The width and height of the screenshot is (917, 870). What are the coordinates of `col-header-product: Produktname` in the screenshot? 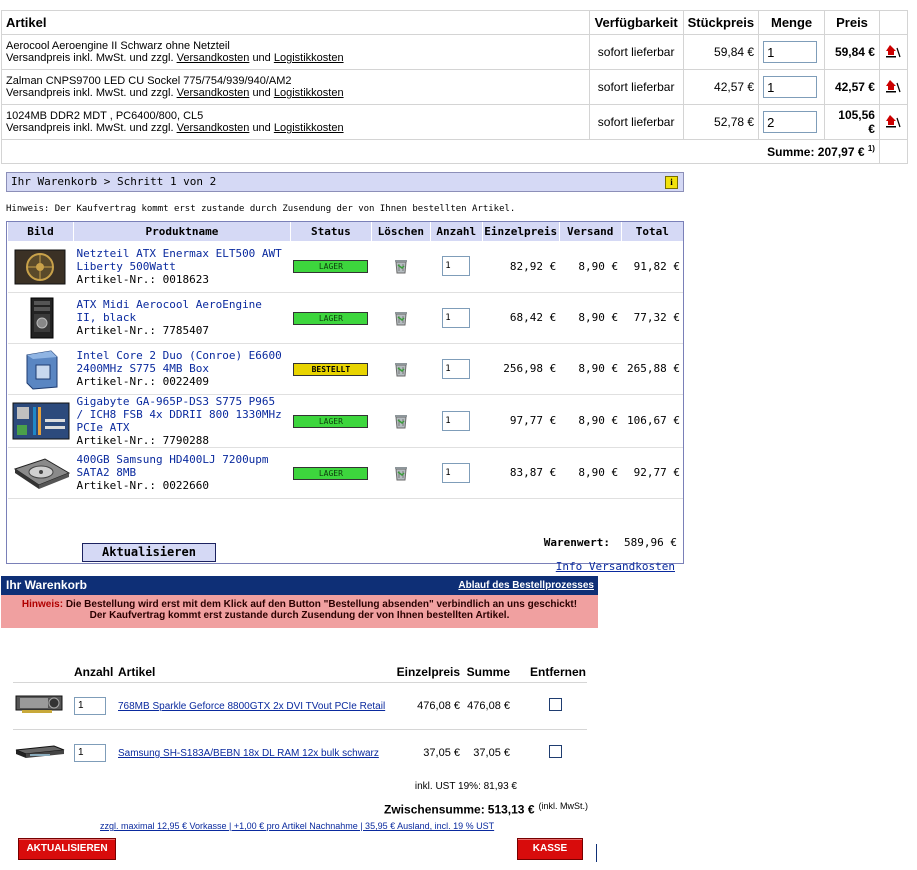 It's located at (182, 231).